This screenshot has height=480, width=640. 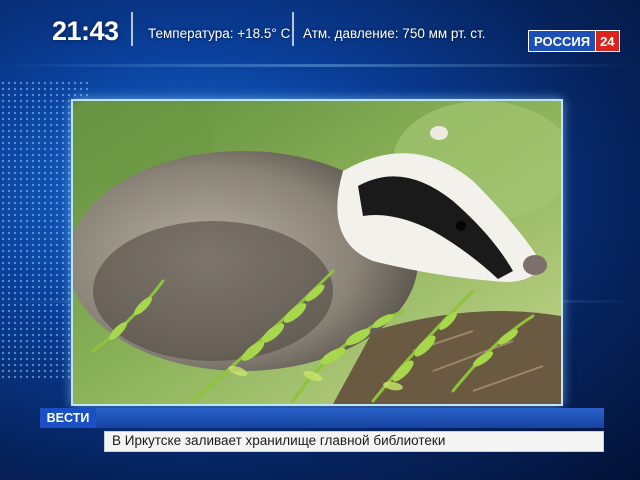 I want to click on background-streak, so click(x=320, y=65).